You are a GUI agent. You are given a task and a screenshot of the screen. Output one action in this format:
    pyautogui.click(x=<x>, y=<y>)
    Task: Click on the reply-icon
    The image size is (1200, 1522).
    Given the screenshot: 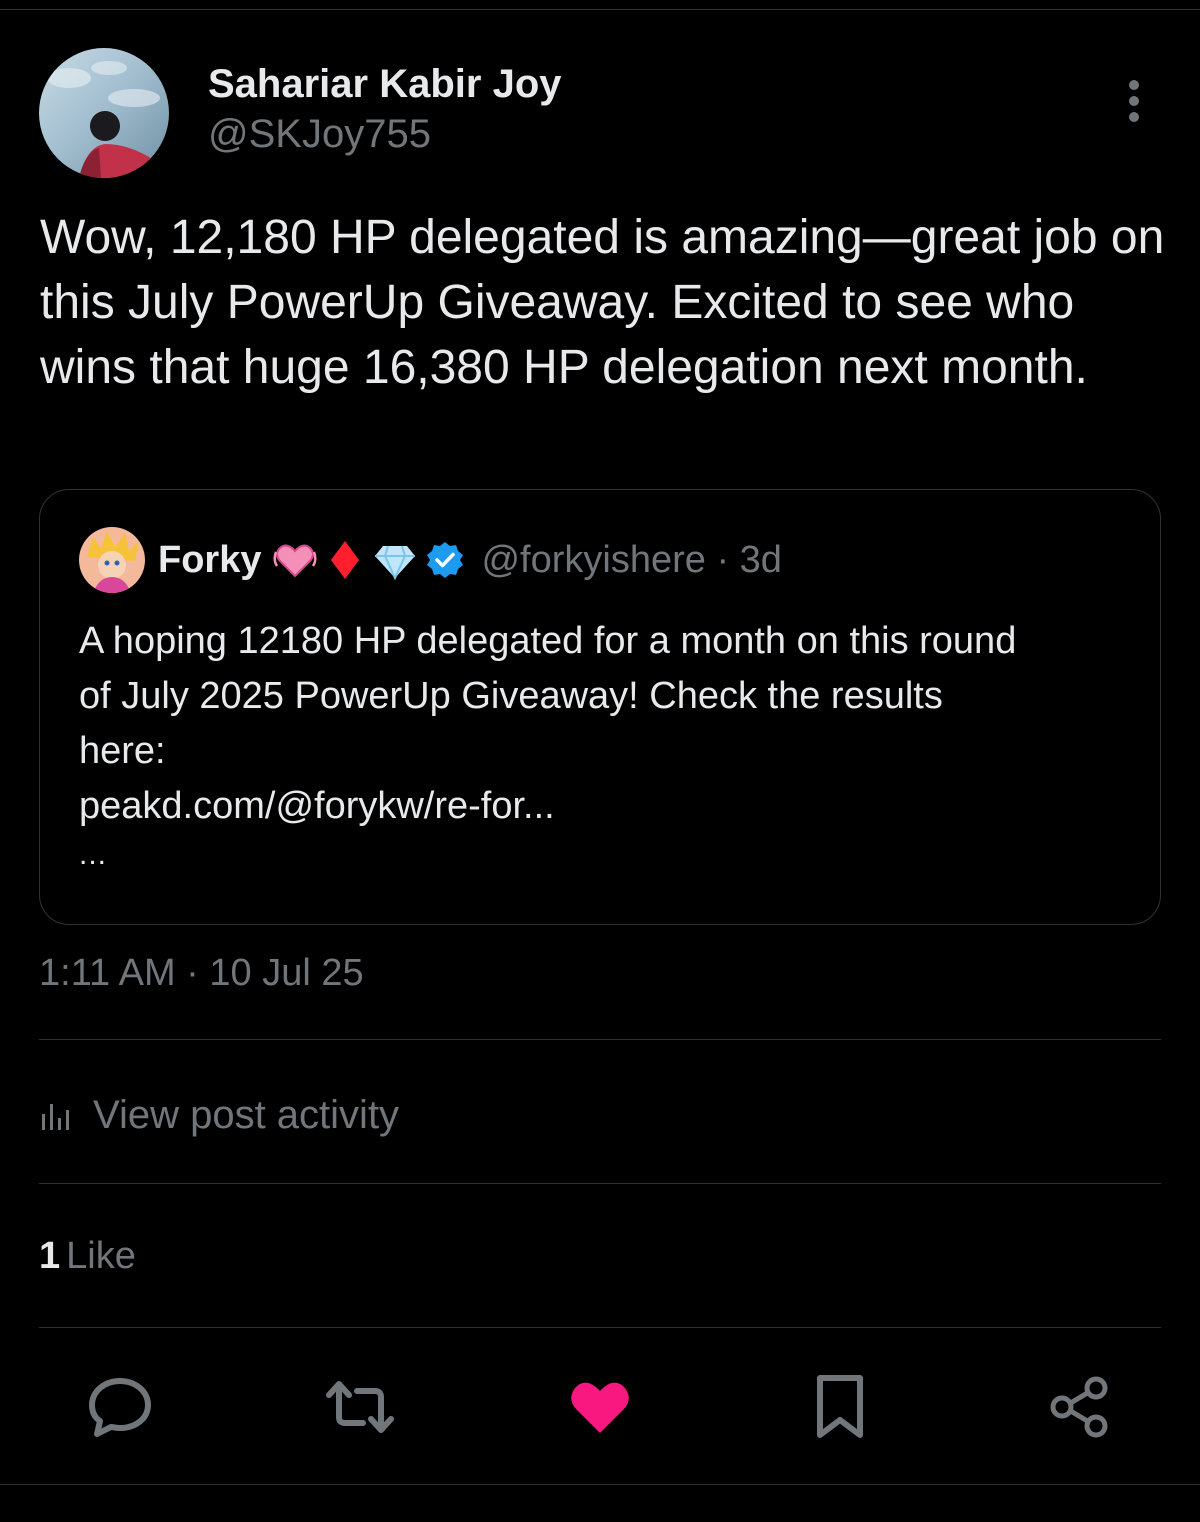 What is the action you would take?
    pyautogui.click(x=120, y=1407)
    